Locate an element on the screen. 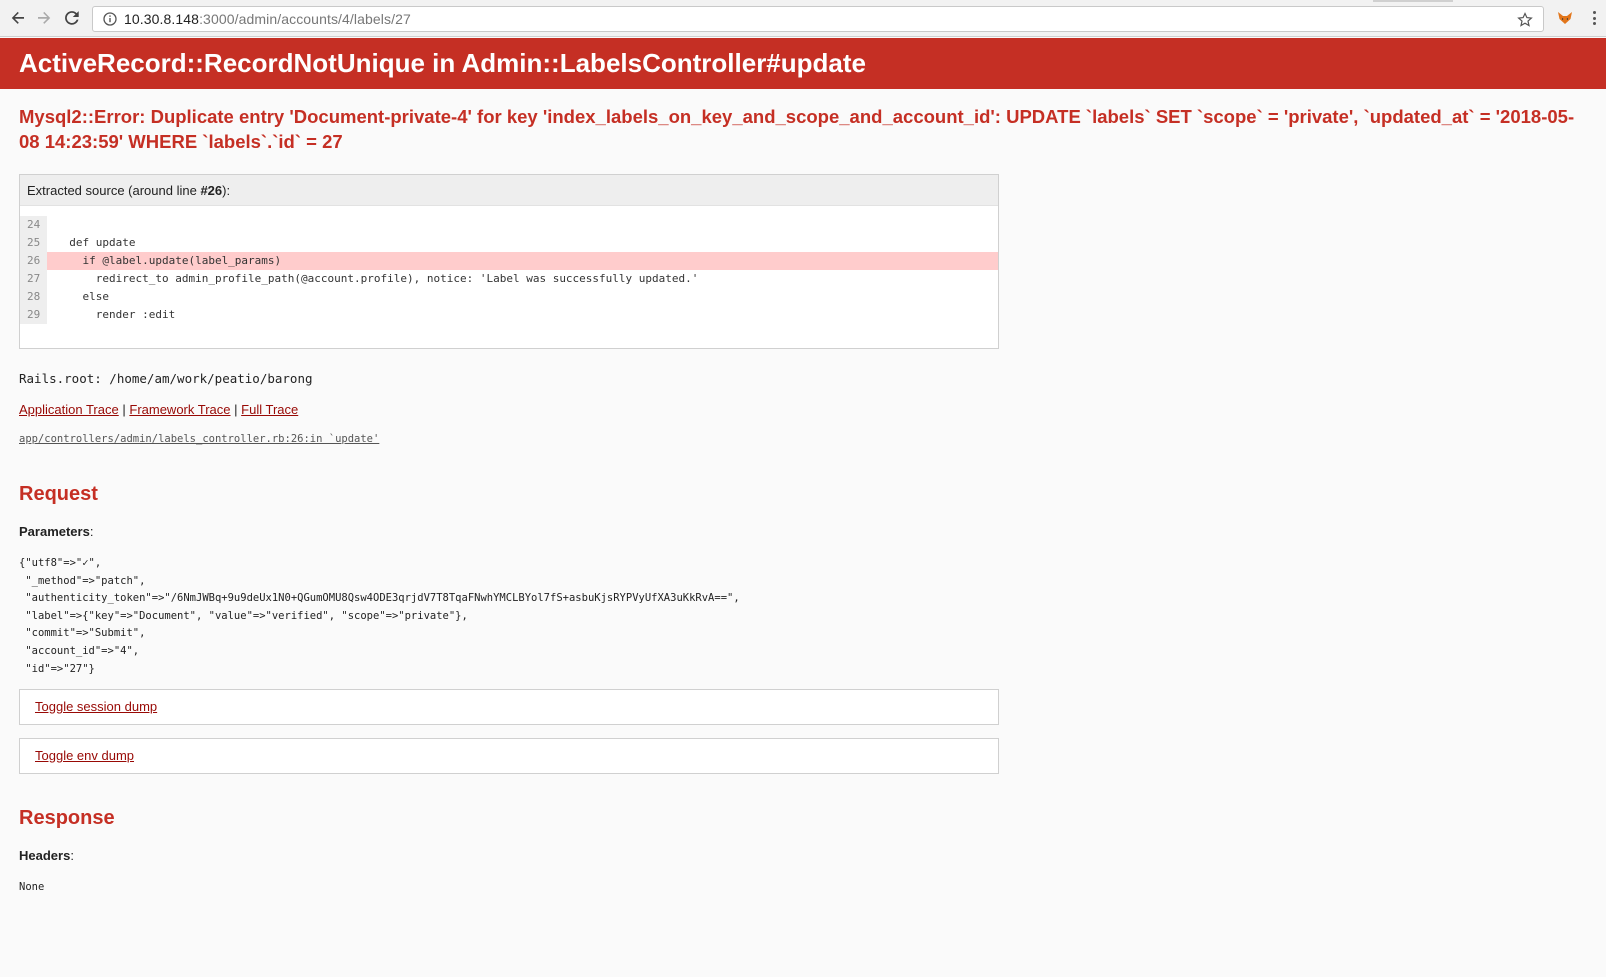  forward-icon is located at coordinates (44, 18).